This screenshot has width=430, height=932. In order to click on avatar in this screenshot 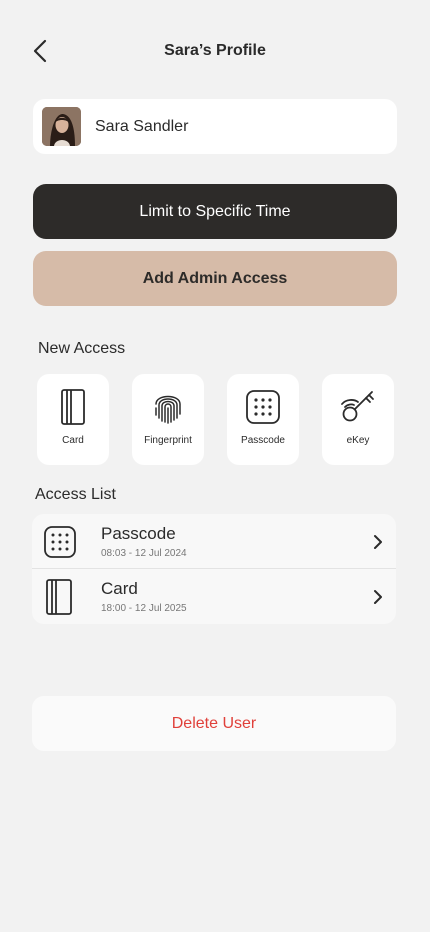, I will do `click(61, 126)`.